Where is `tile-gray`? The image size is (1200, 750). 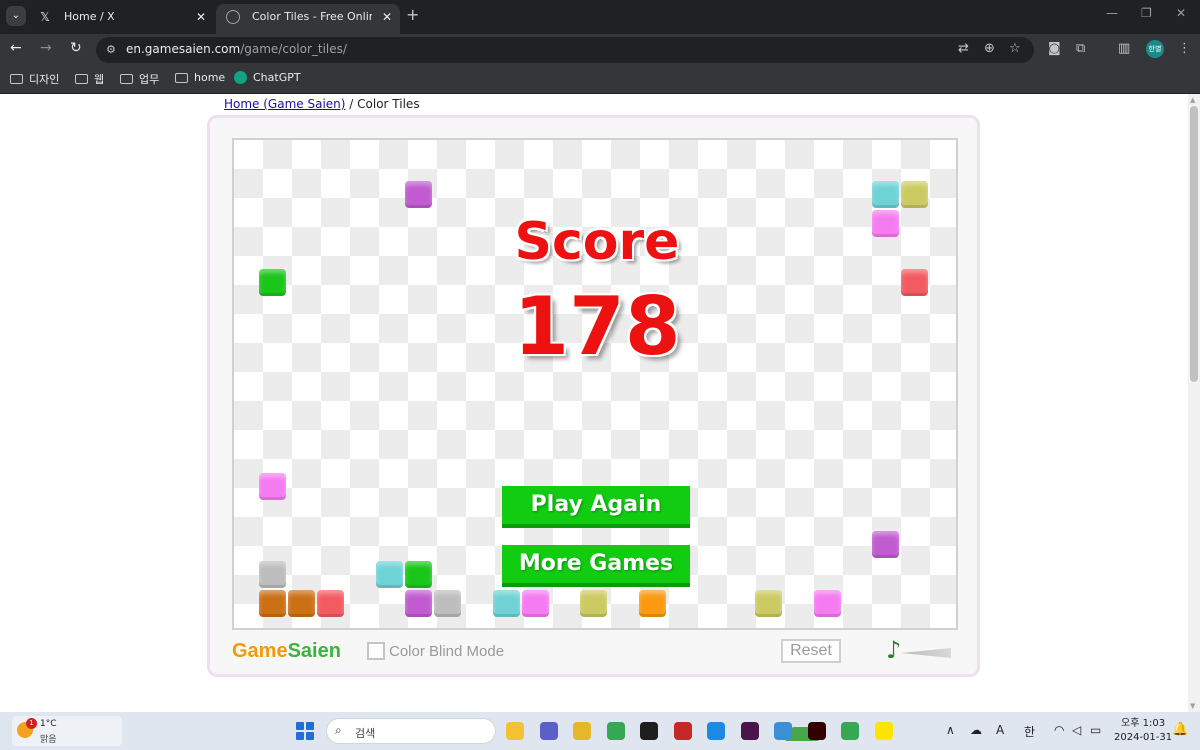 tile-gray is located at coordinates (448, 603).